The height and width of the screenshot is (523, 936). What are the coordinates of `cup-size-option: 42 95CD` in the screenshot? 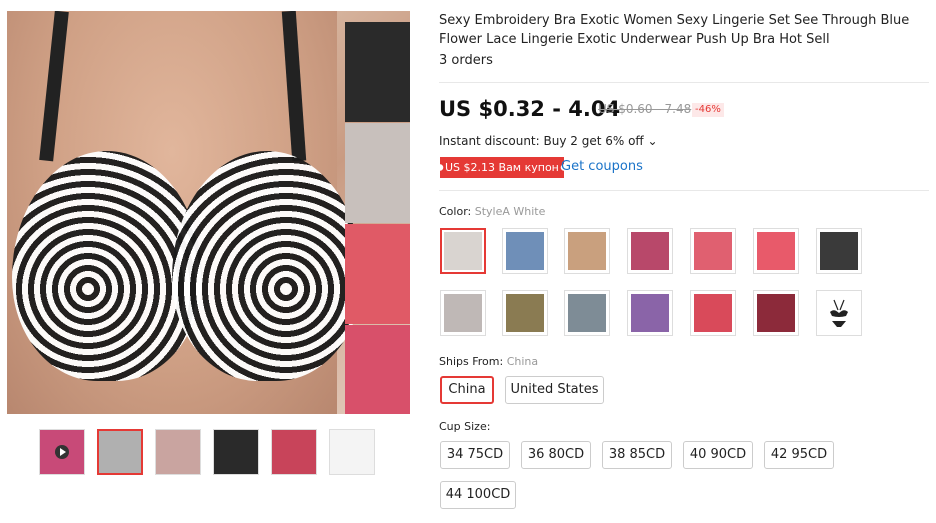 It's located at (799, 455).